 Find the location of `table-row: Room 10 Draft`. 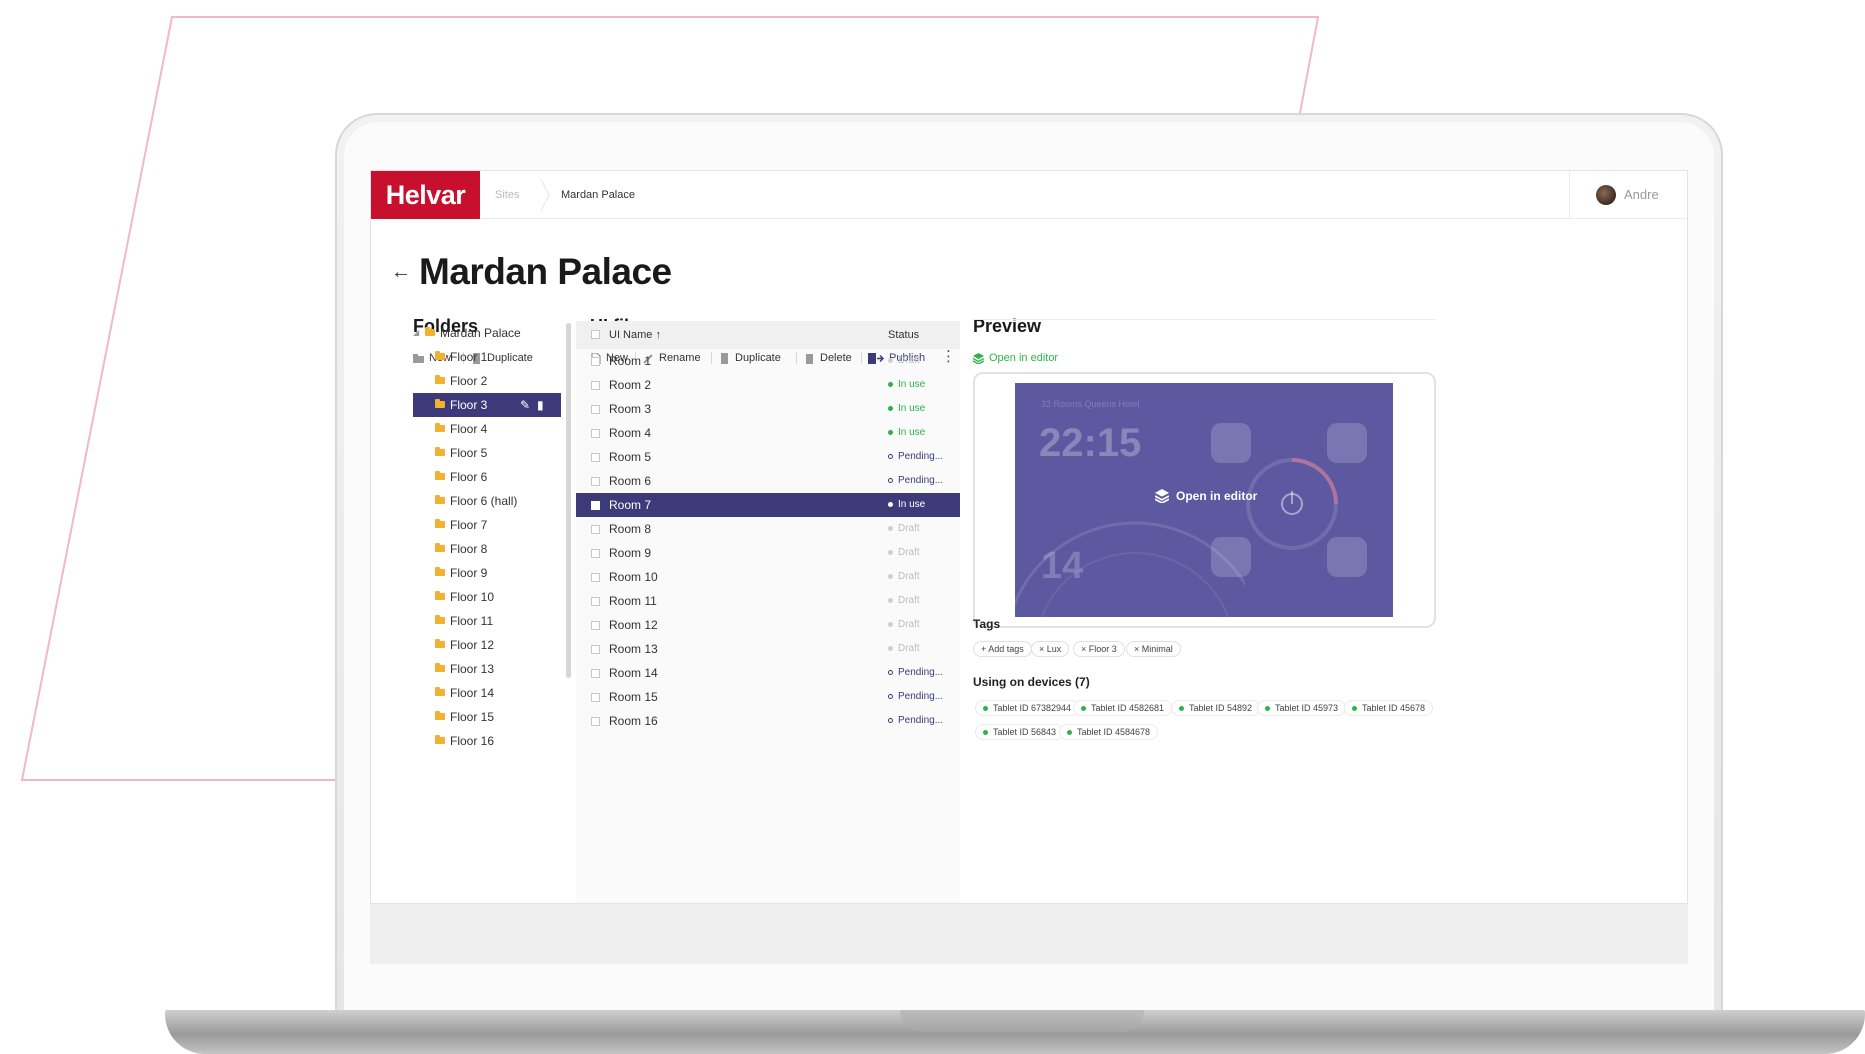

table-row: Room 10 Draft is located at coordinates (768, 577).